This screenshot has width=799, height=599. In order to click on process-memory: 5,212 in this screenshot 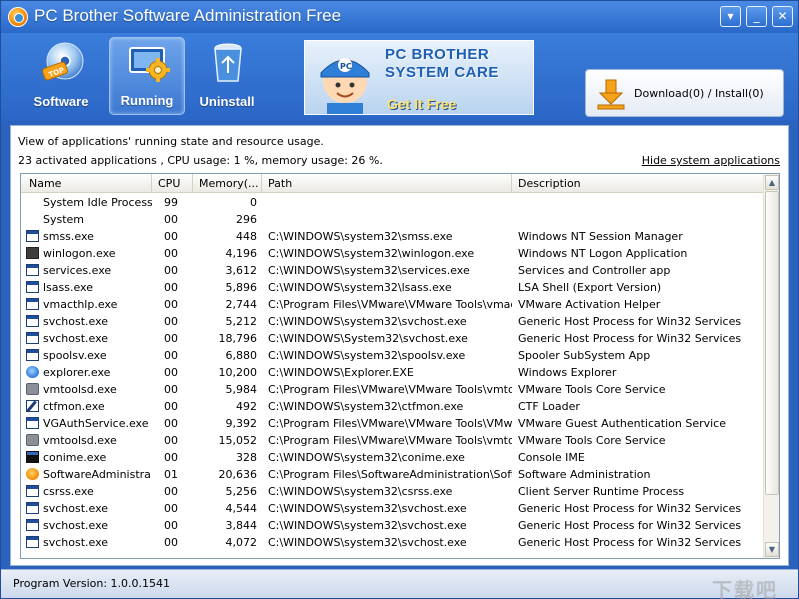, I will do `click(241, 321)`.